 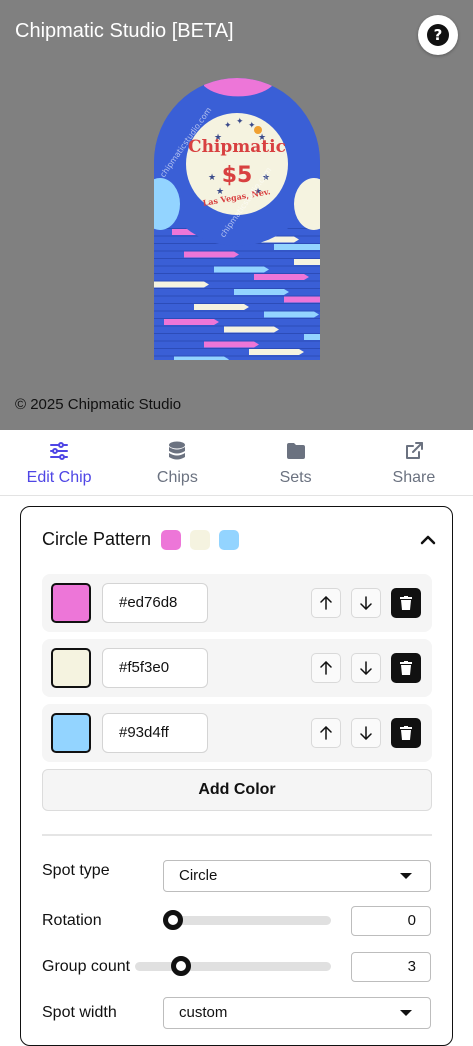 I want to click on question-circle-icon: ?, so click(x=438, y=35).